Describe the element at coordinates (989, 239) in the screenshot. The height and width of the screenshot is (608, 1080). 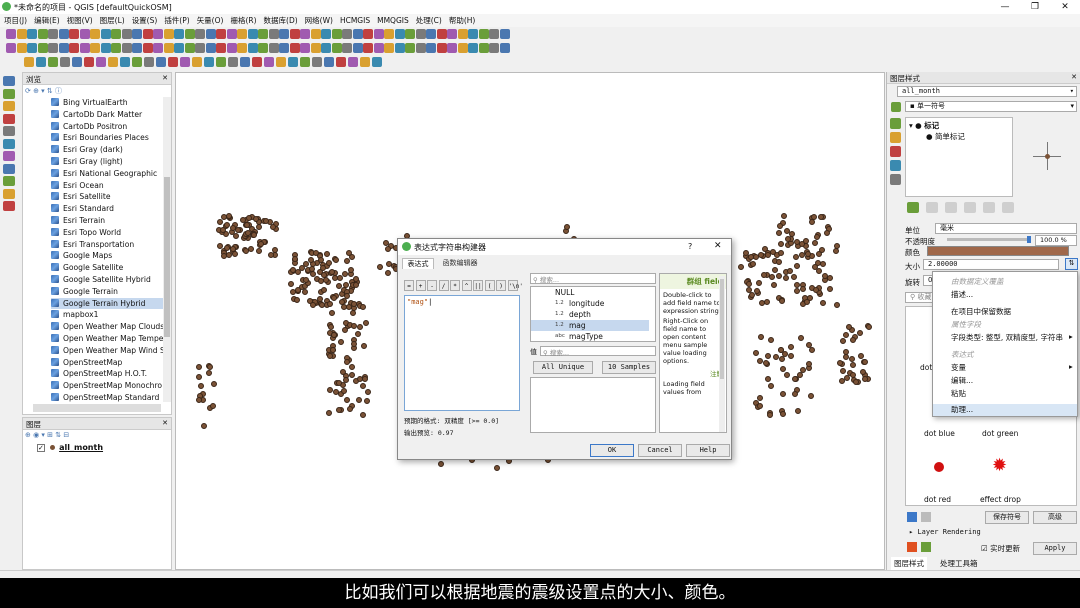
I see `opacity-slider` at that location.